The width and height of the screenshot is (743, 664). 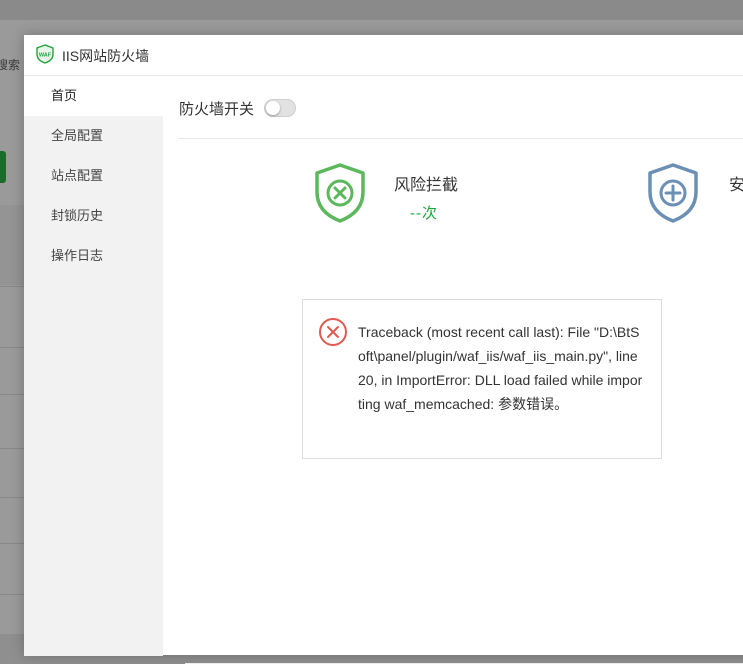 What do you see at coordinates (333, 332) in the screenshot?
I see `error-circle-x-icon` at bounding box center [333, 332].